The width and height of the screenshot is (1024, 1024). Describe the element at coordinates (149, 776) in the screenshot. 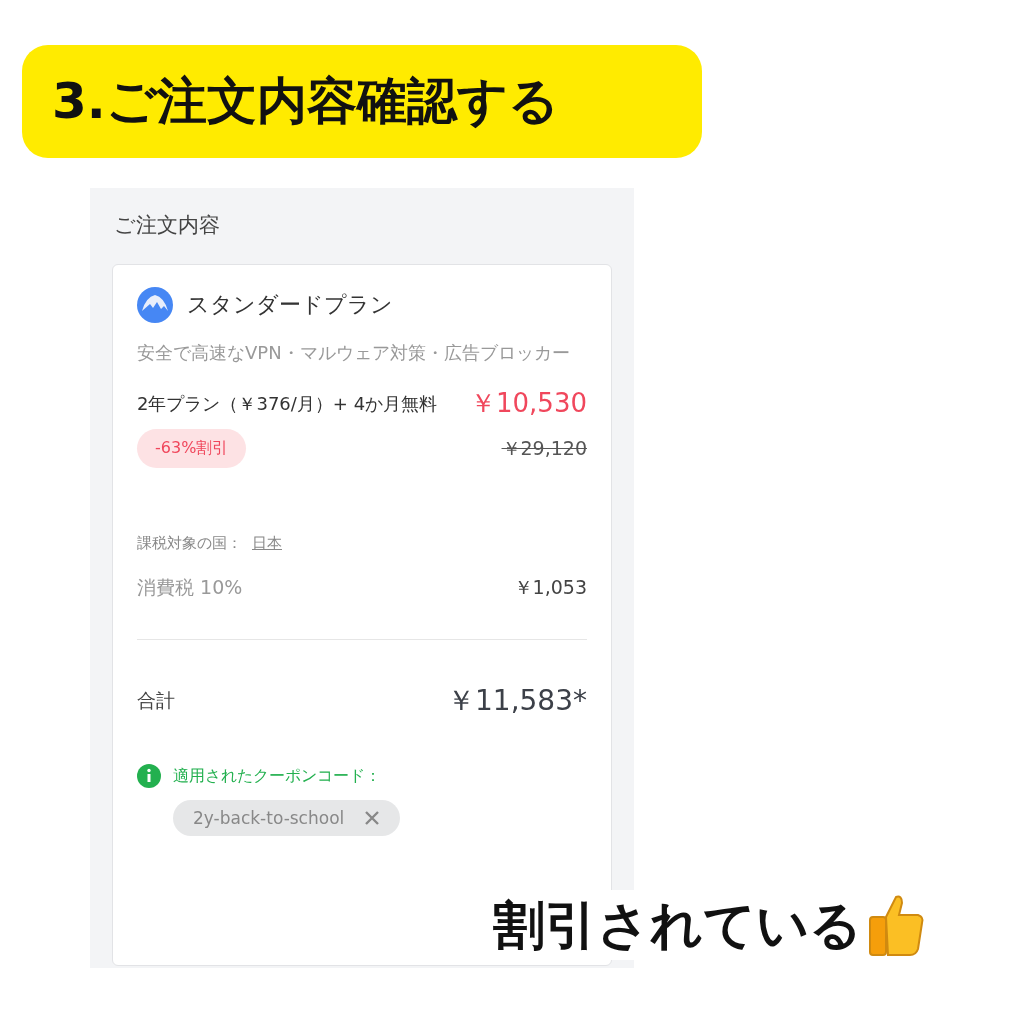

I see `info-icon` at that location.